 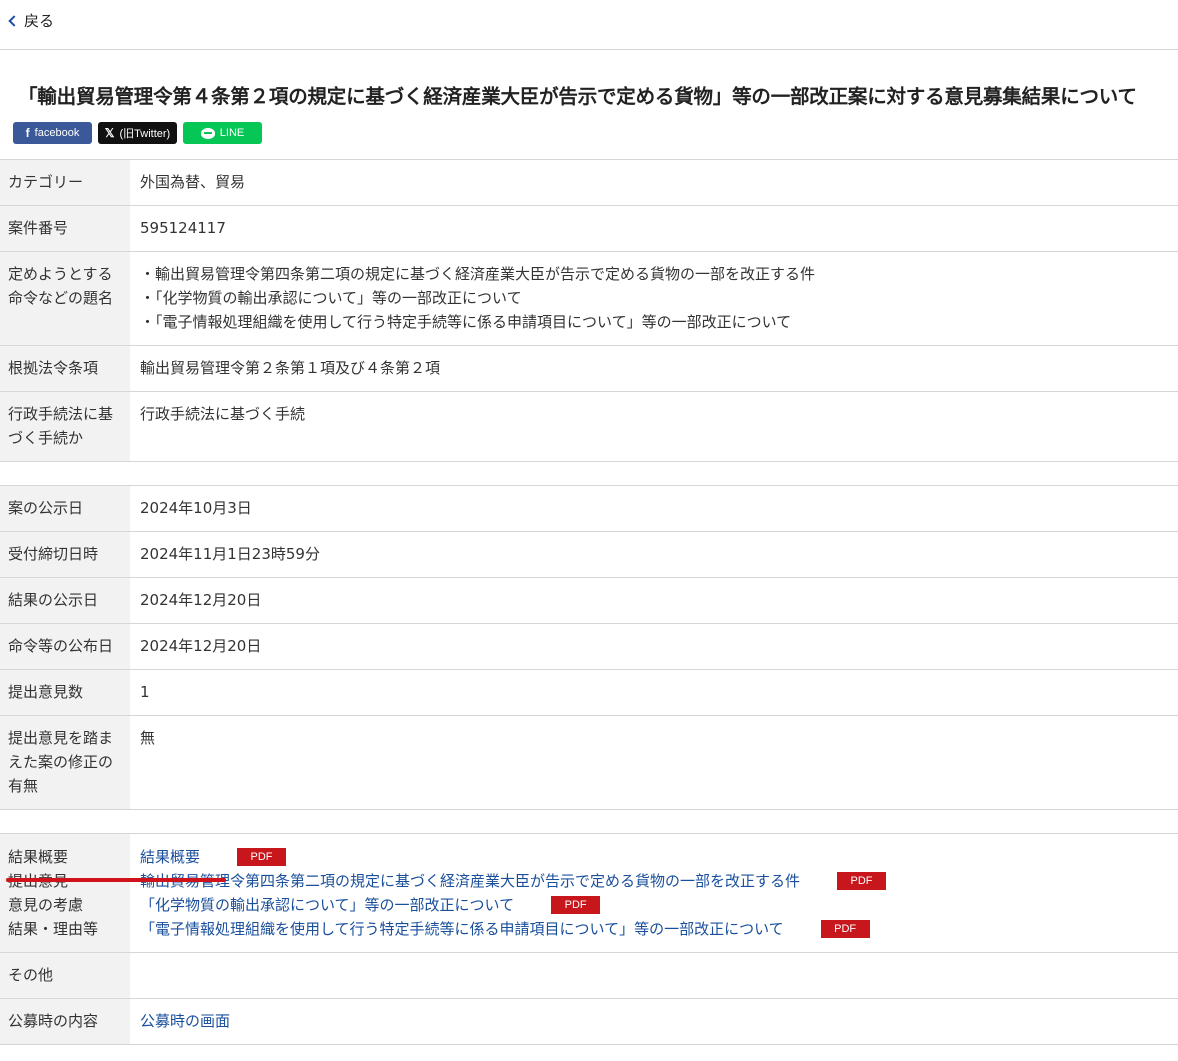 What do you see at coordinates (57, 133) in the screenshot?
I see `share-facebook-label: facebook` at bounding box center [57, 133].